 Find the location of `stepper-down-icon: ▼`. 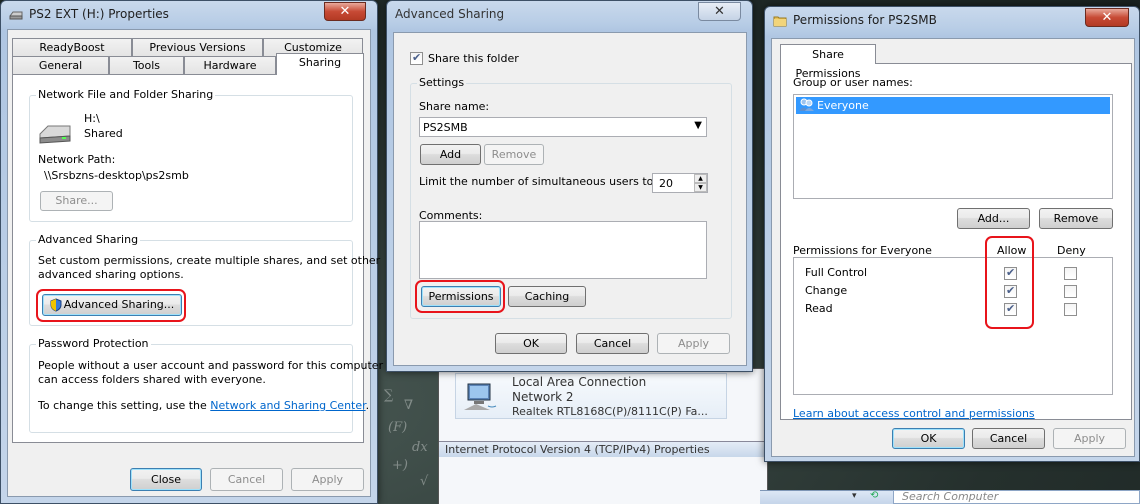

stepper-down-icon: ▼ is located at coordinates (700, 187).